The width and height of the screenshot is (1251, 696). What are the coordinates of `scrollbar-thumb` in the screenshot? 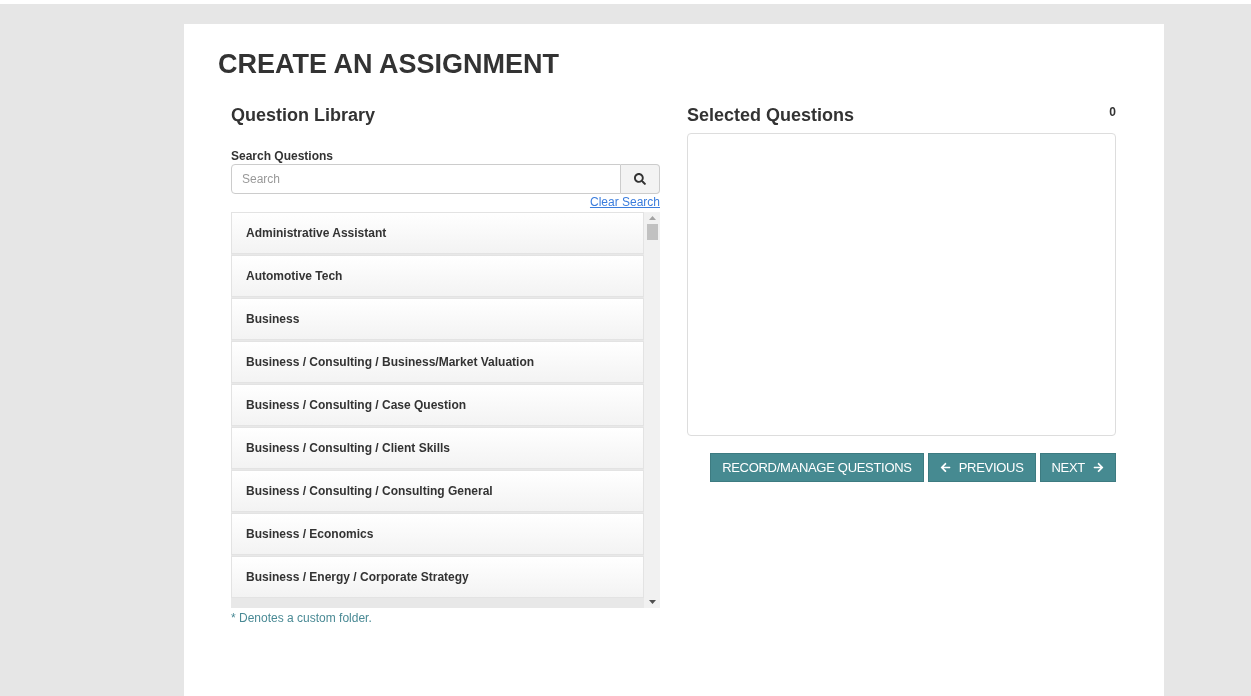 It's located at (652, 232).